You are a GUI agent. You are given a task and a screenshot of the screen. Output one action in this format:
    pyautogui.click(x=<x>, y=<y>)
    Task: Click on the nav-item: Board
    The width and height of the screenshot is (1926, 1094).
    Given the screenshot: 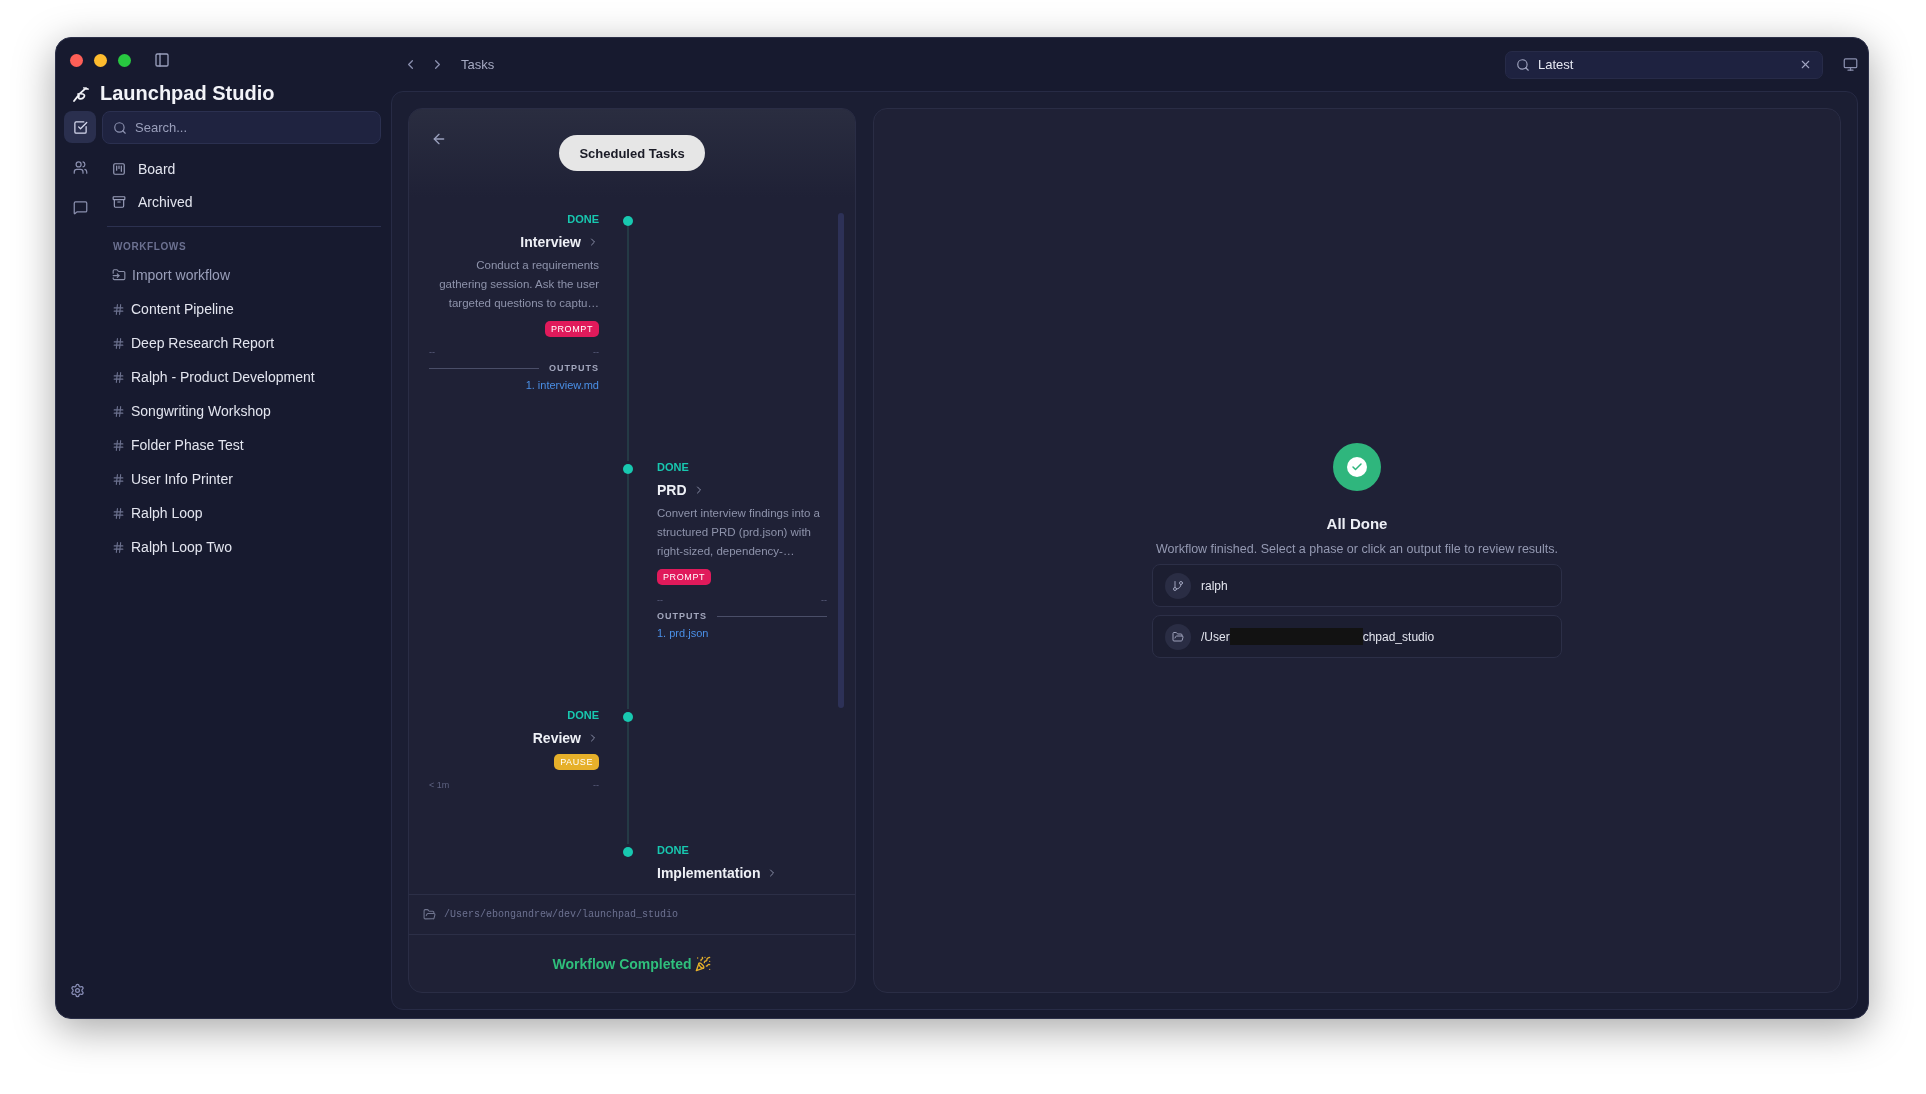 What is the action you would take?
    pyautogui.click(x=241, y=168)
    